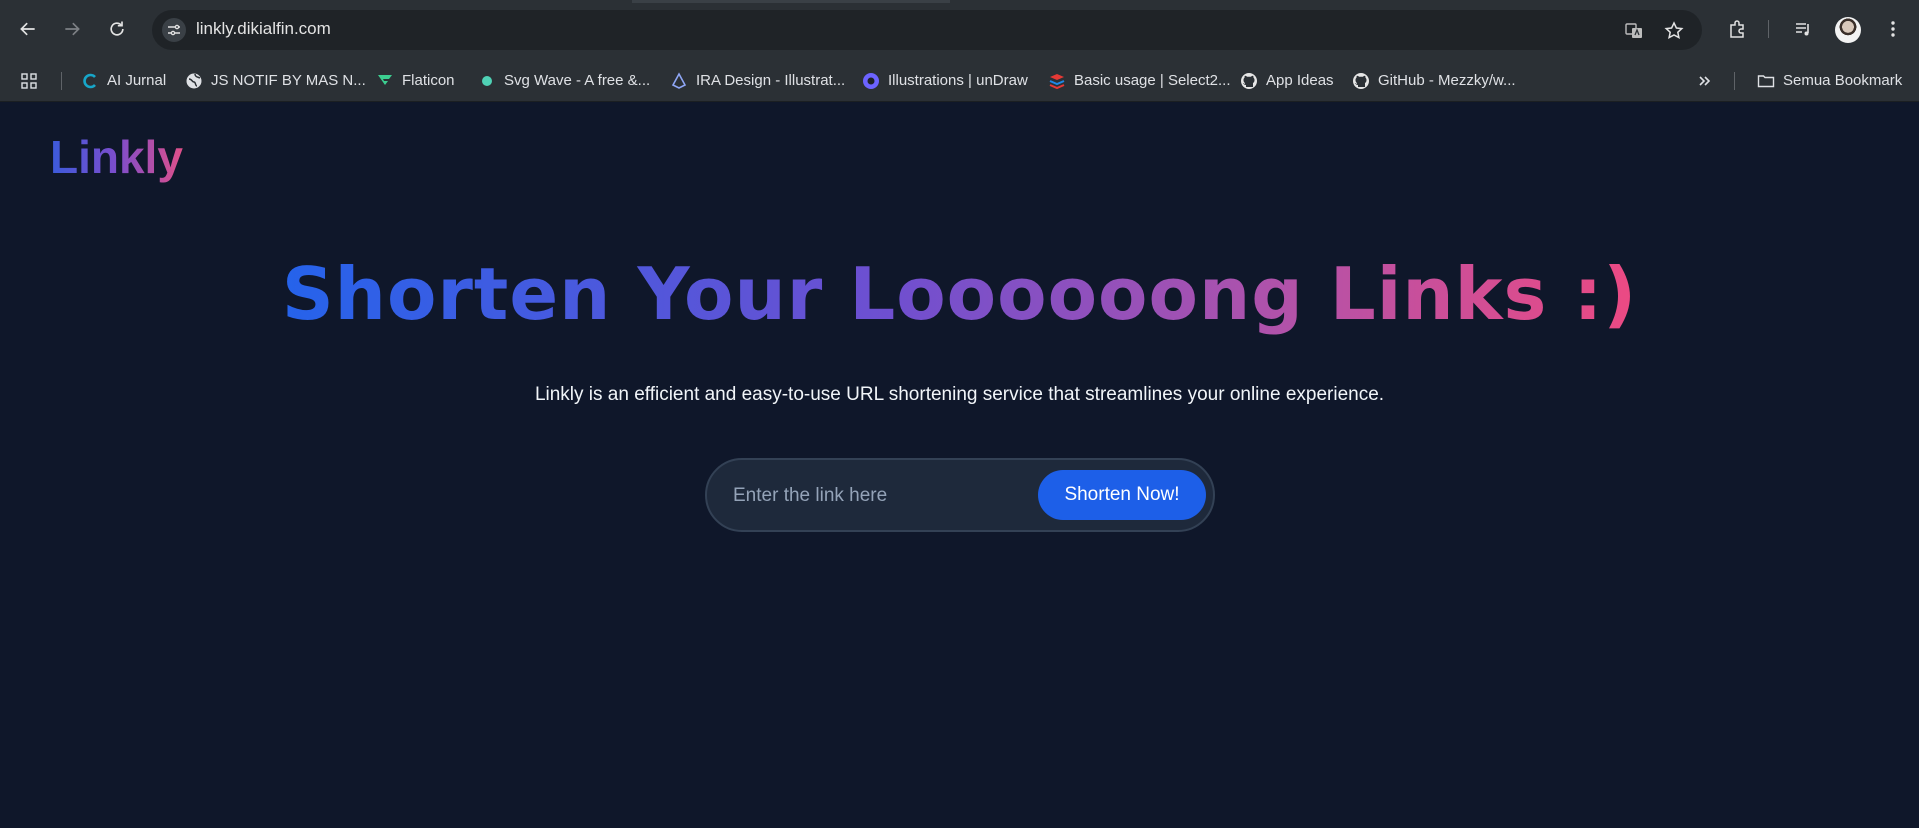 This screenshot has height=828, width=1919. I want to click on more-vertical-icon, so click(1893, 29).